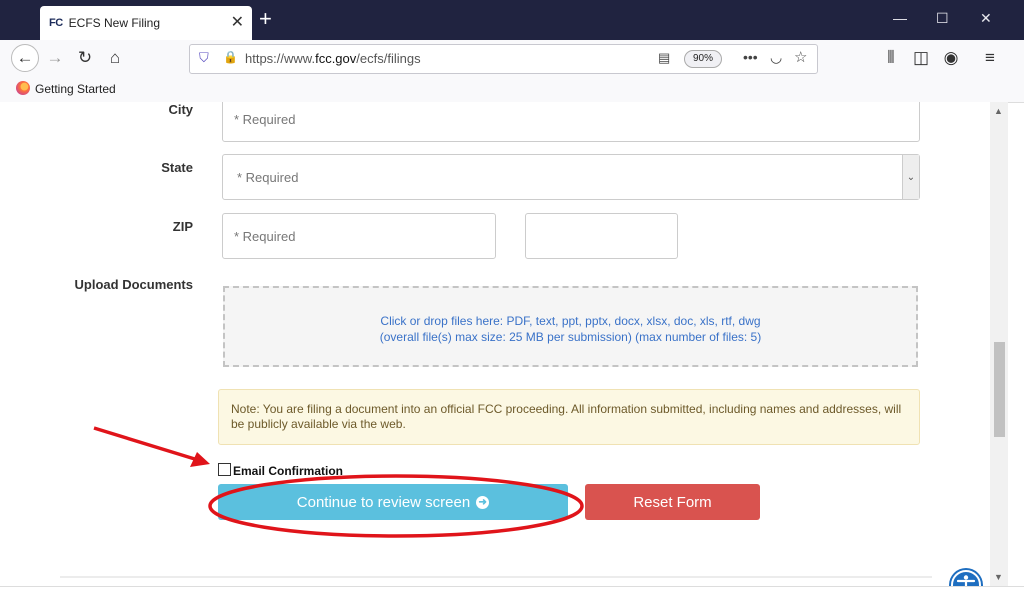 The image size is (1024, 602). I want to click on red-arrow-annotation, so click(151, 446).